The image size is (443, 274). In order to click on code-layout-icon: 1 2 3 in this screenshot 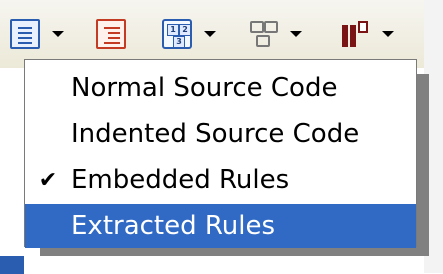, I will do `click(177, 34)`.